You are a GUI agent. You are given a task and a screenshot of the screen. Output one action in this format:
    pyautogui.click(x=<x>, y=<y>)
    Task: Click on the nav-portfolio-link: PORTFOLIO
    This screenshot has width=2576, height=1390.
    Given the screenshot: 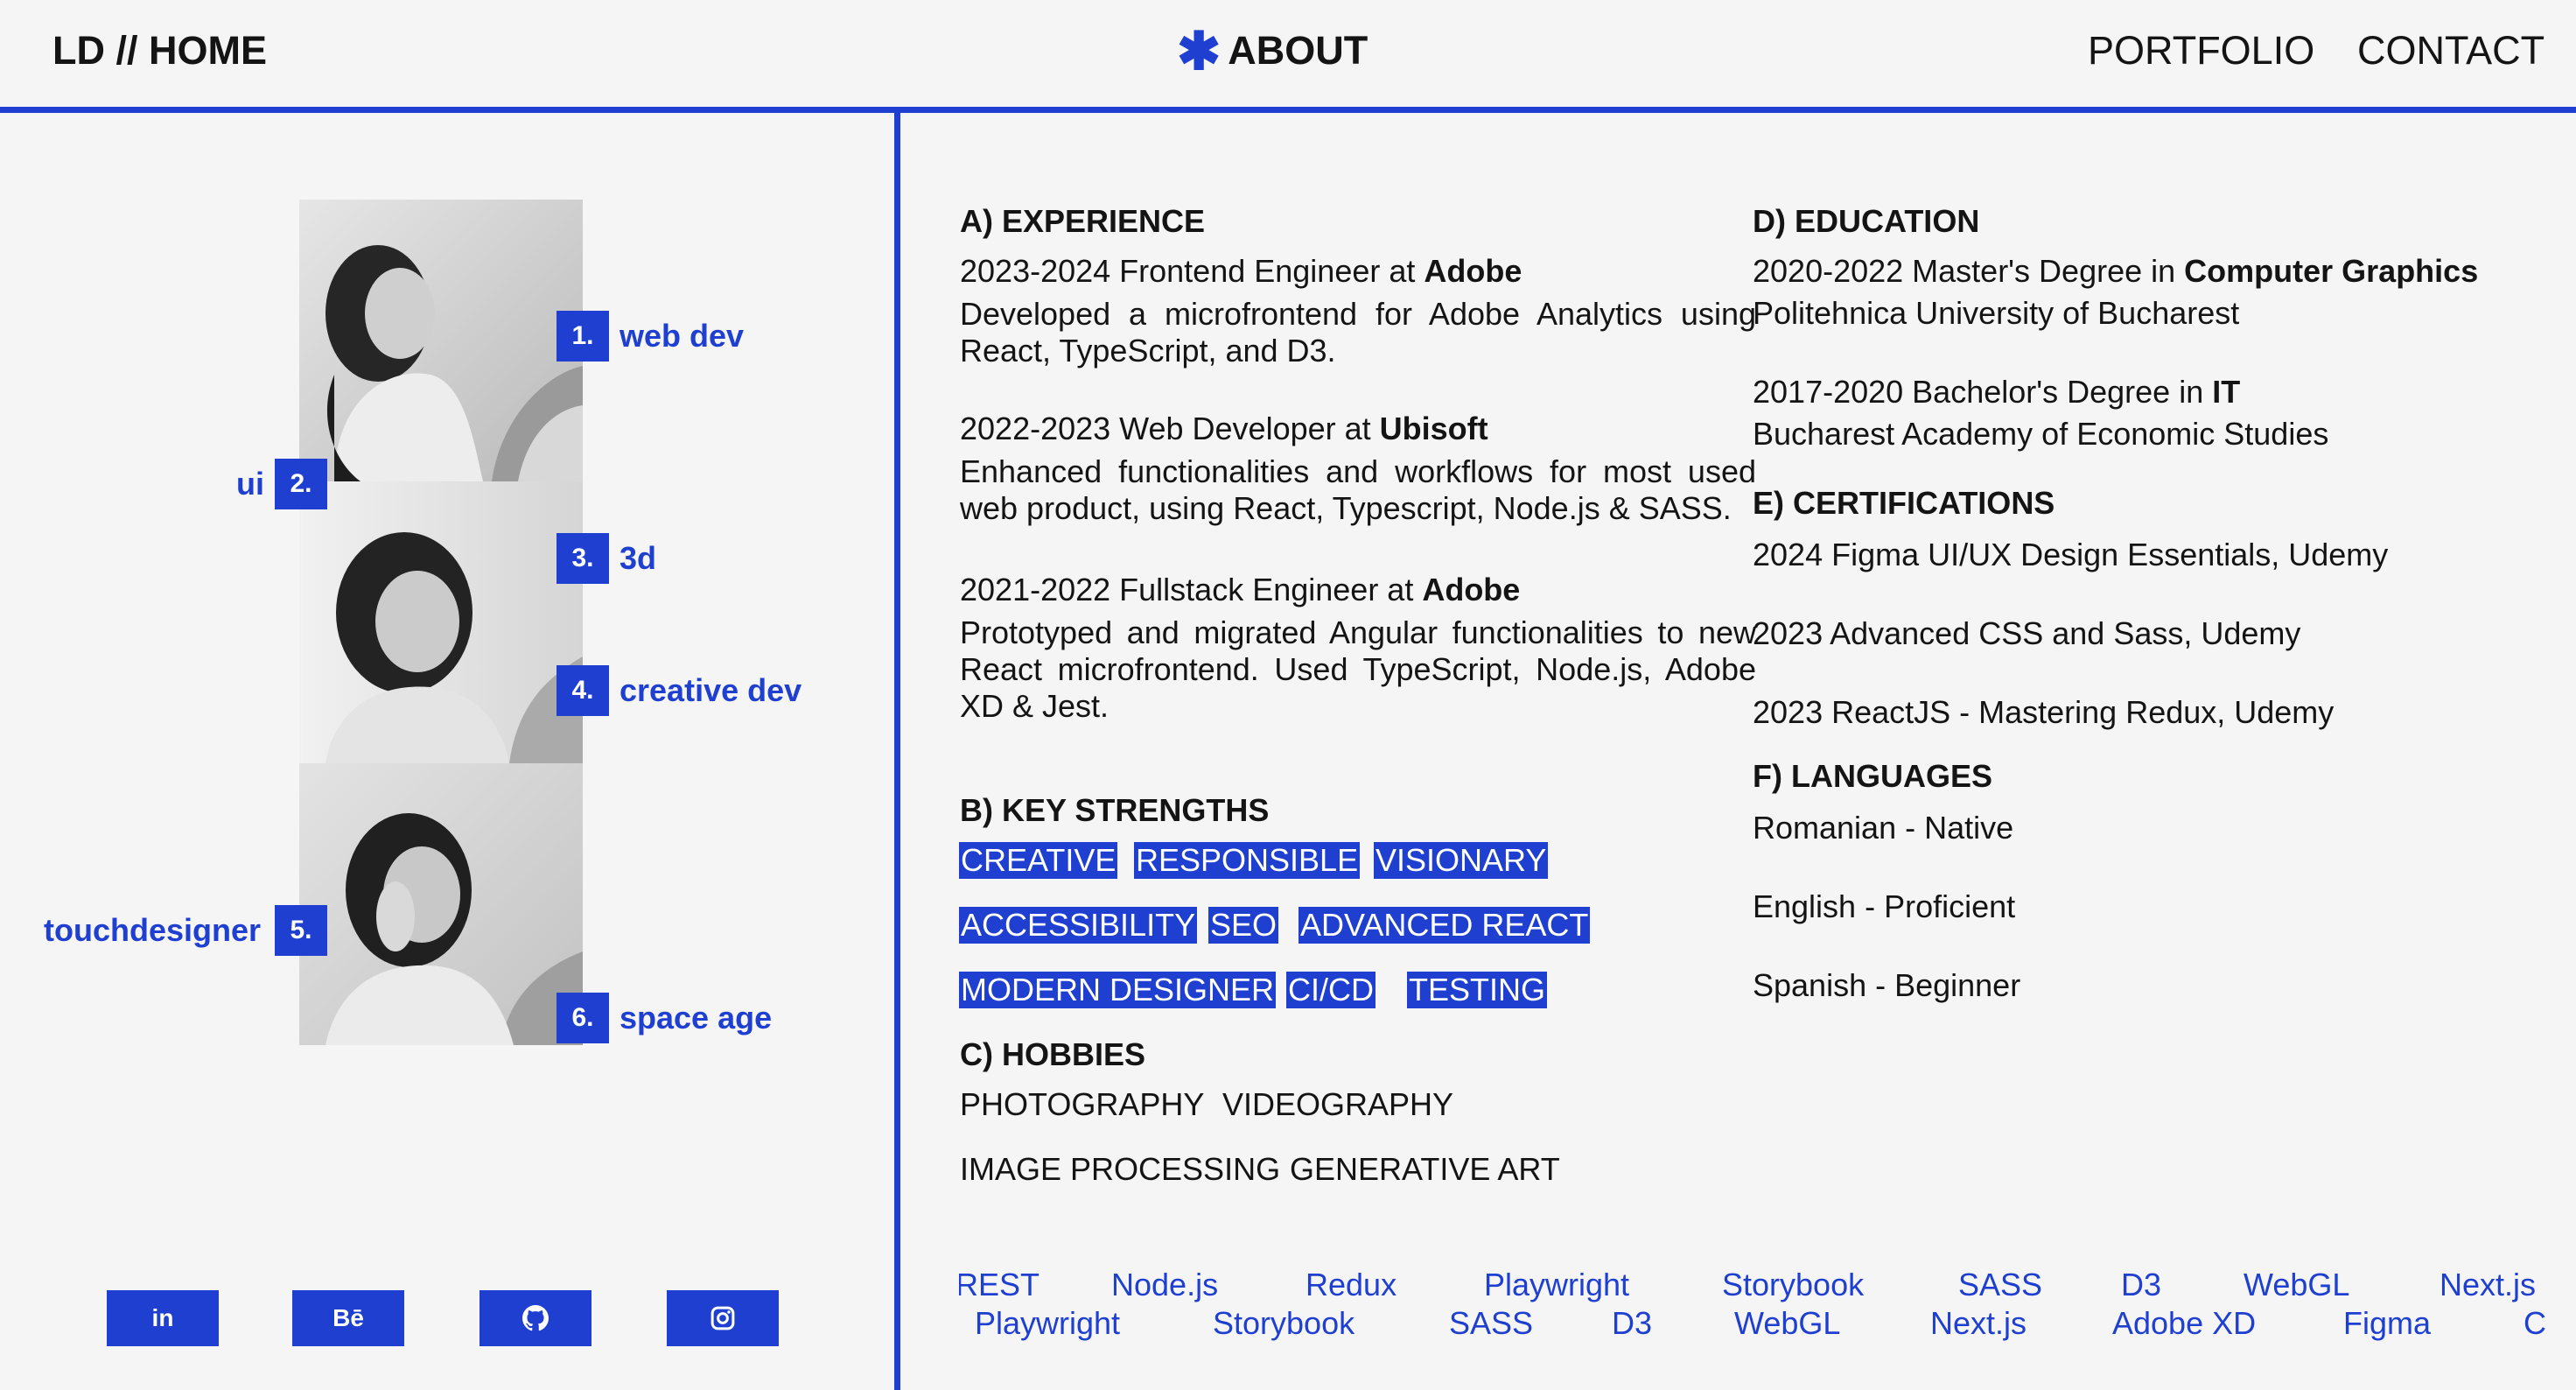 What is the action you would take?
    pyautogui.click(x=2201, y=50)
    